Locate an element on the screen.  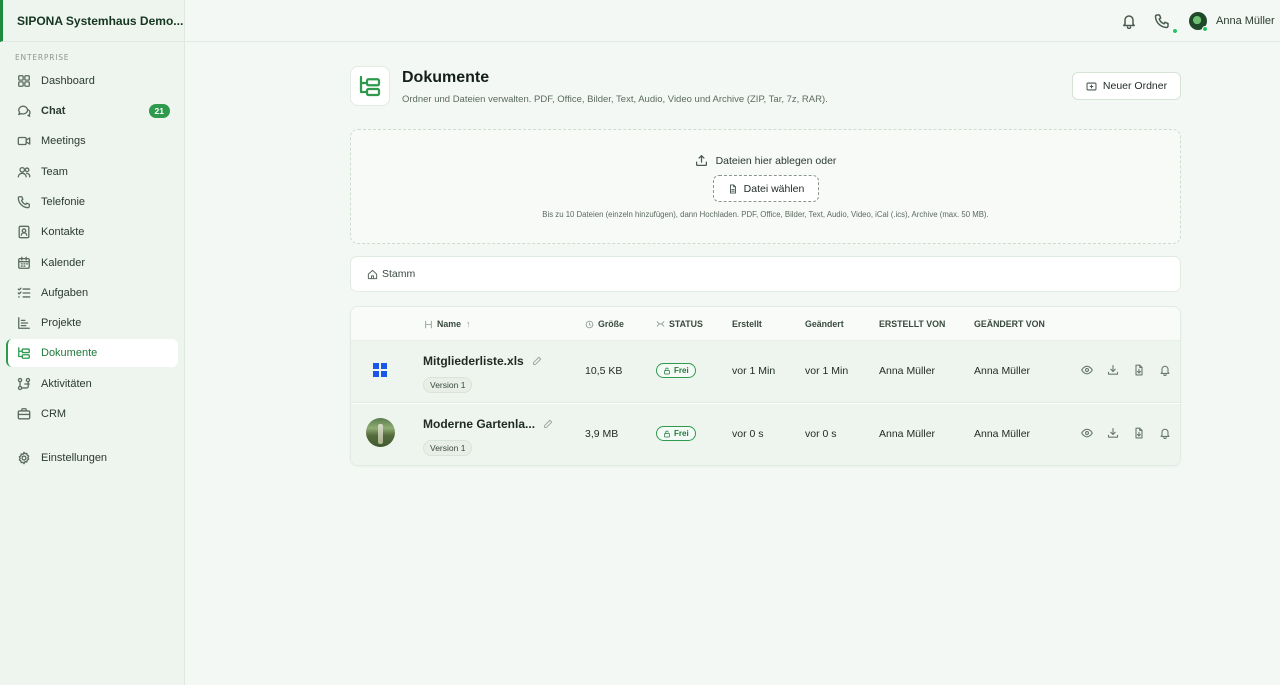
sidebar-item-dashboard: Dashboard is located at coordinates (92, 81).